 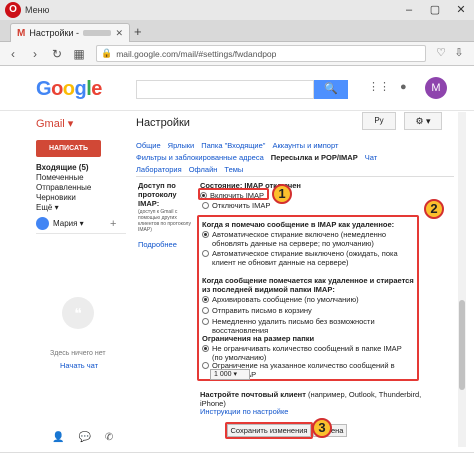 I want to click on window-controls: – ▢ ✕, so click(x=435, y=10).